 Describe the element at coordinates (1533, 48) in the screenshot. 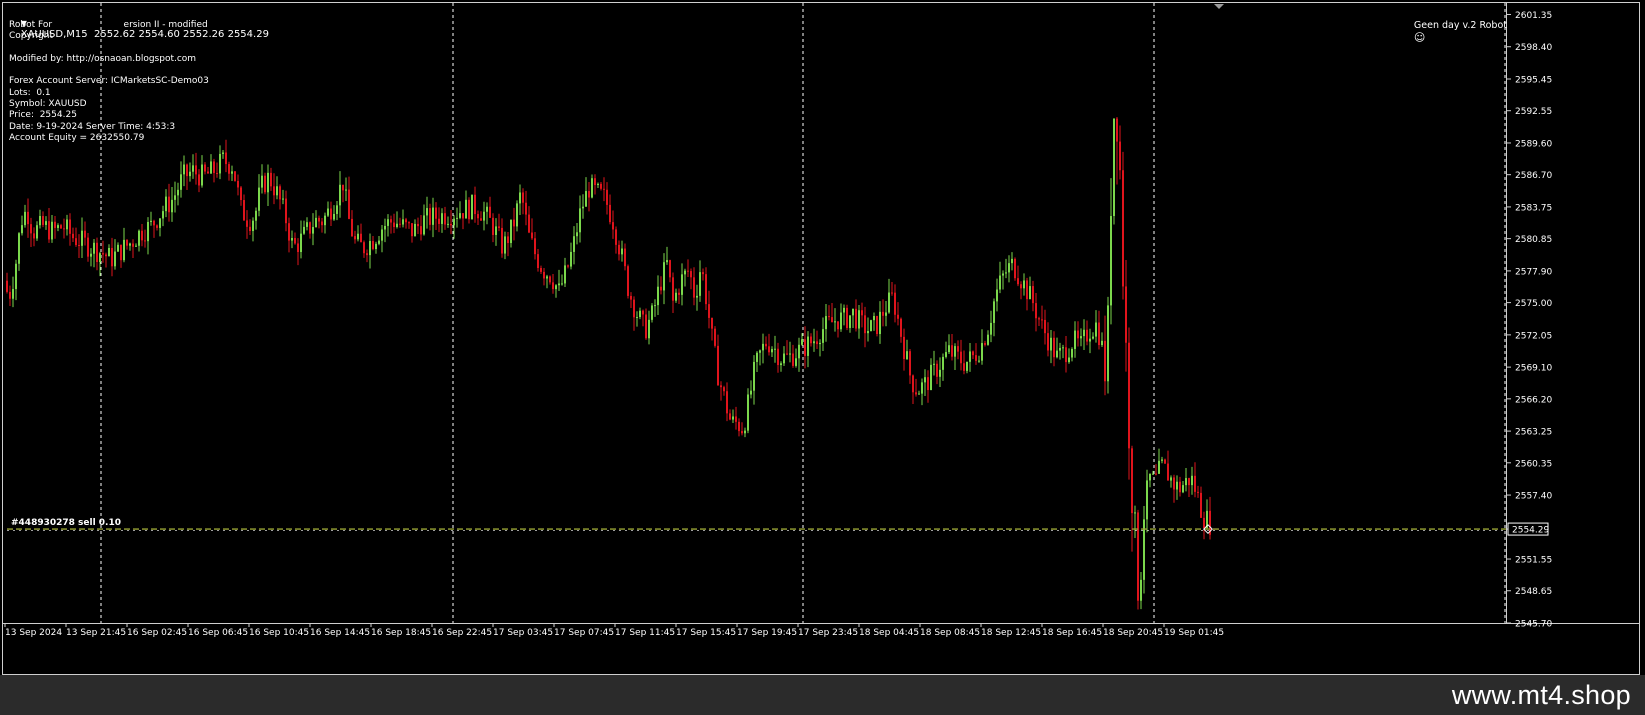

I see `y-tick-label: 2598.40` at that location.